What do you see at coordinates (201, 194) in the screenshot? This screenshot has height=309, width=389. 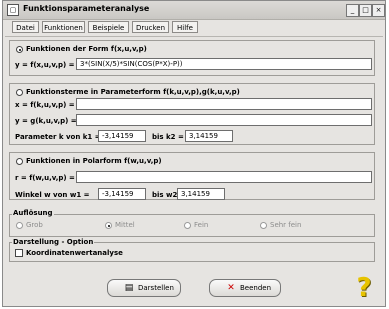 I see `w2-field: 3,14159` at bounding box center [201, 194].